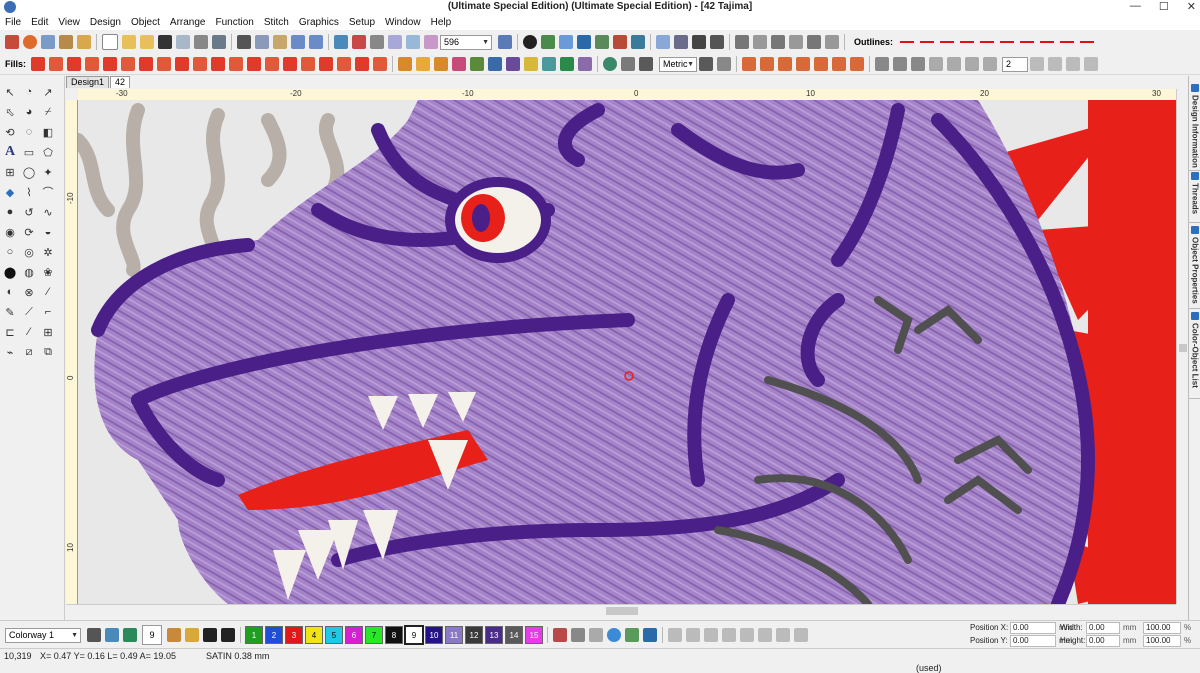 This screenshot has height=673, width=1200. What do you see at coordinates (646, 64) in the screenshot?
I see `grid-snap-icon` at bounding box center [646, 64].